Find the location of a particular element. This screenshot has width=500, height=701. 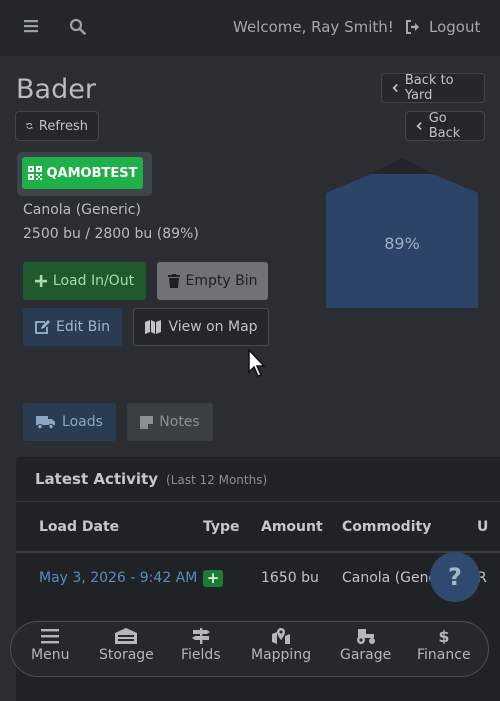

view-on-map-button: View on Map is located at coordinates (201, 327).